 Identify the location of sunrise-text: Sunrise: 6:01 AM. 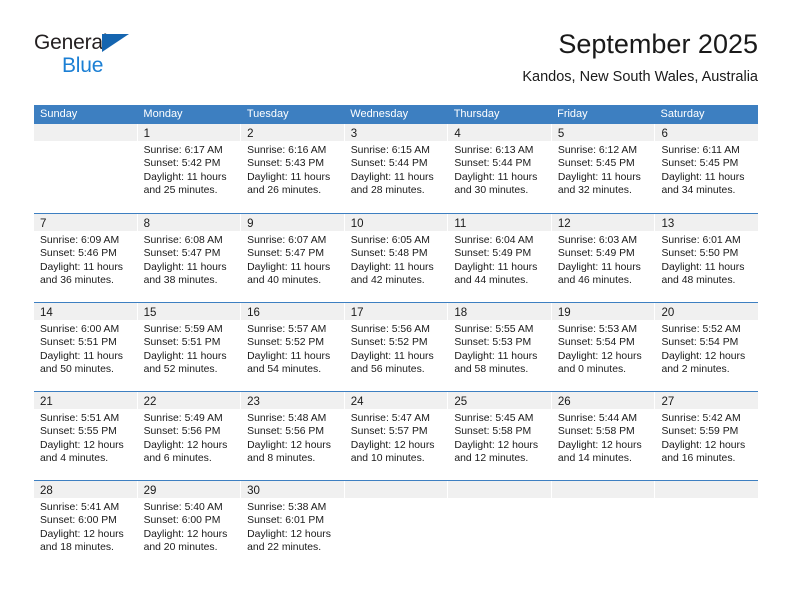
(701, 240).